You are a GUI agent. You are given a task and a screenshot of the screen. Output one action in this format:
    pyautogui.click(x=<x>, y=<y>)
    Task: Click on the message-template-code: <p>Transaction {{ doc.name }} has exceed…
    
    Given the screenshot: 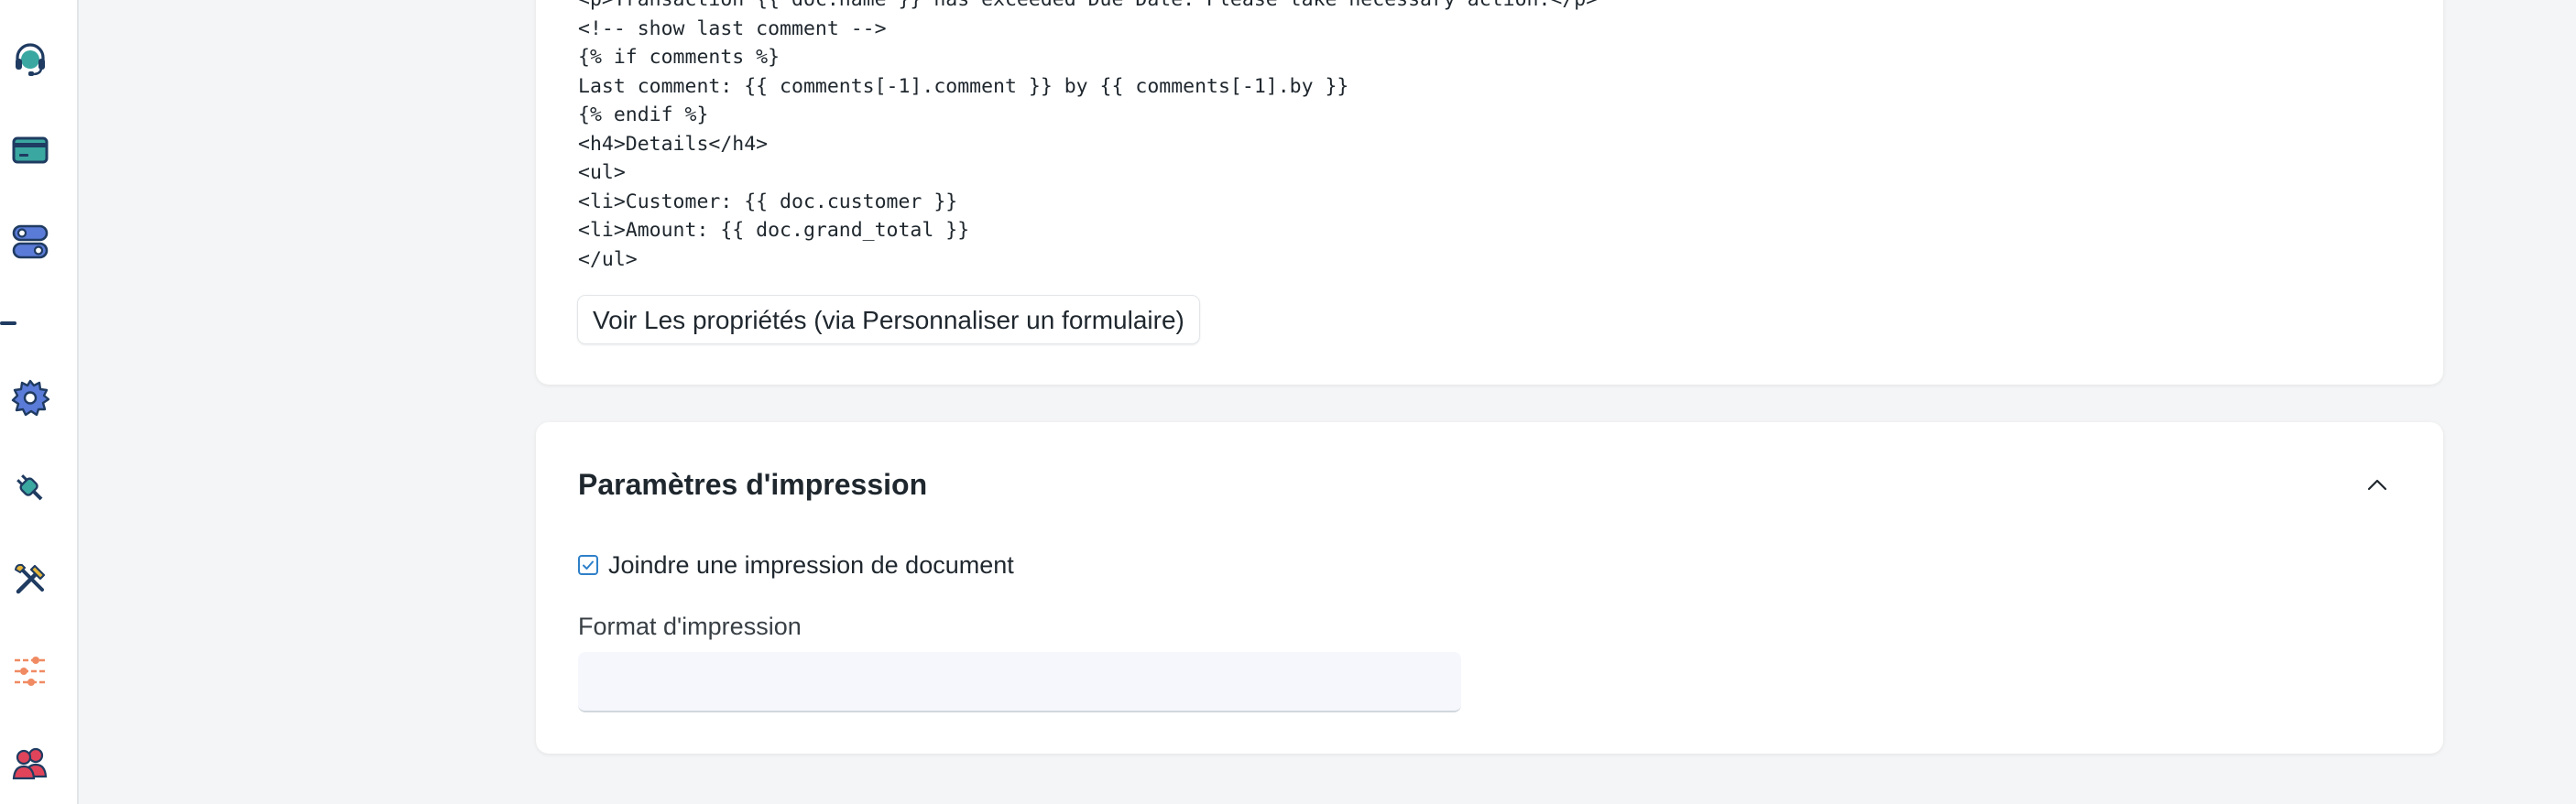 What is the action you would take?
    pyautogui.click(x=1088, y=137)
    